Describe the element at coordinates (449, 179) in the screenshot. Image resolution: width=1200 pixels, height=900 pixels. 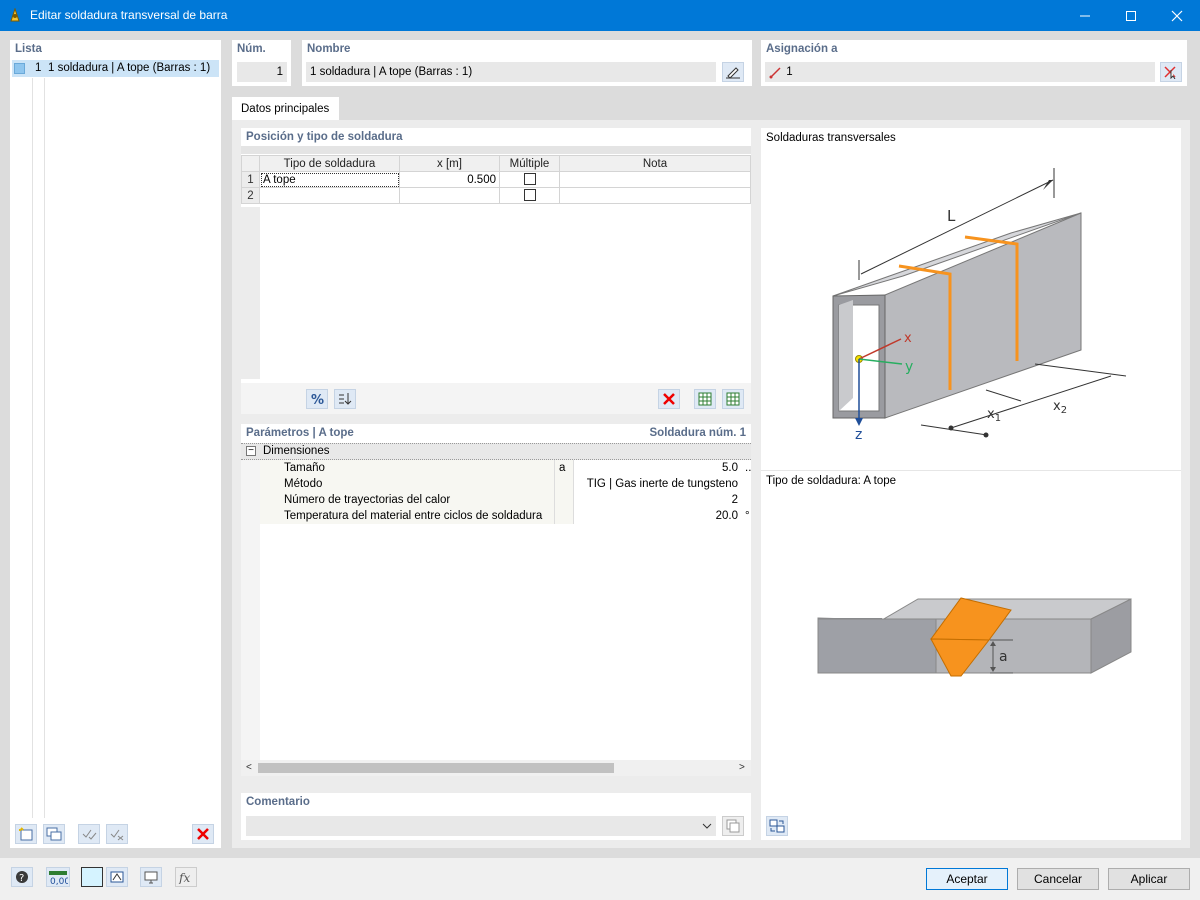
I see `cell-x: 0.500` at that location.